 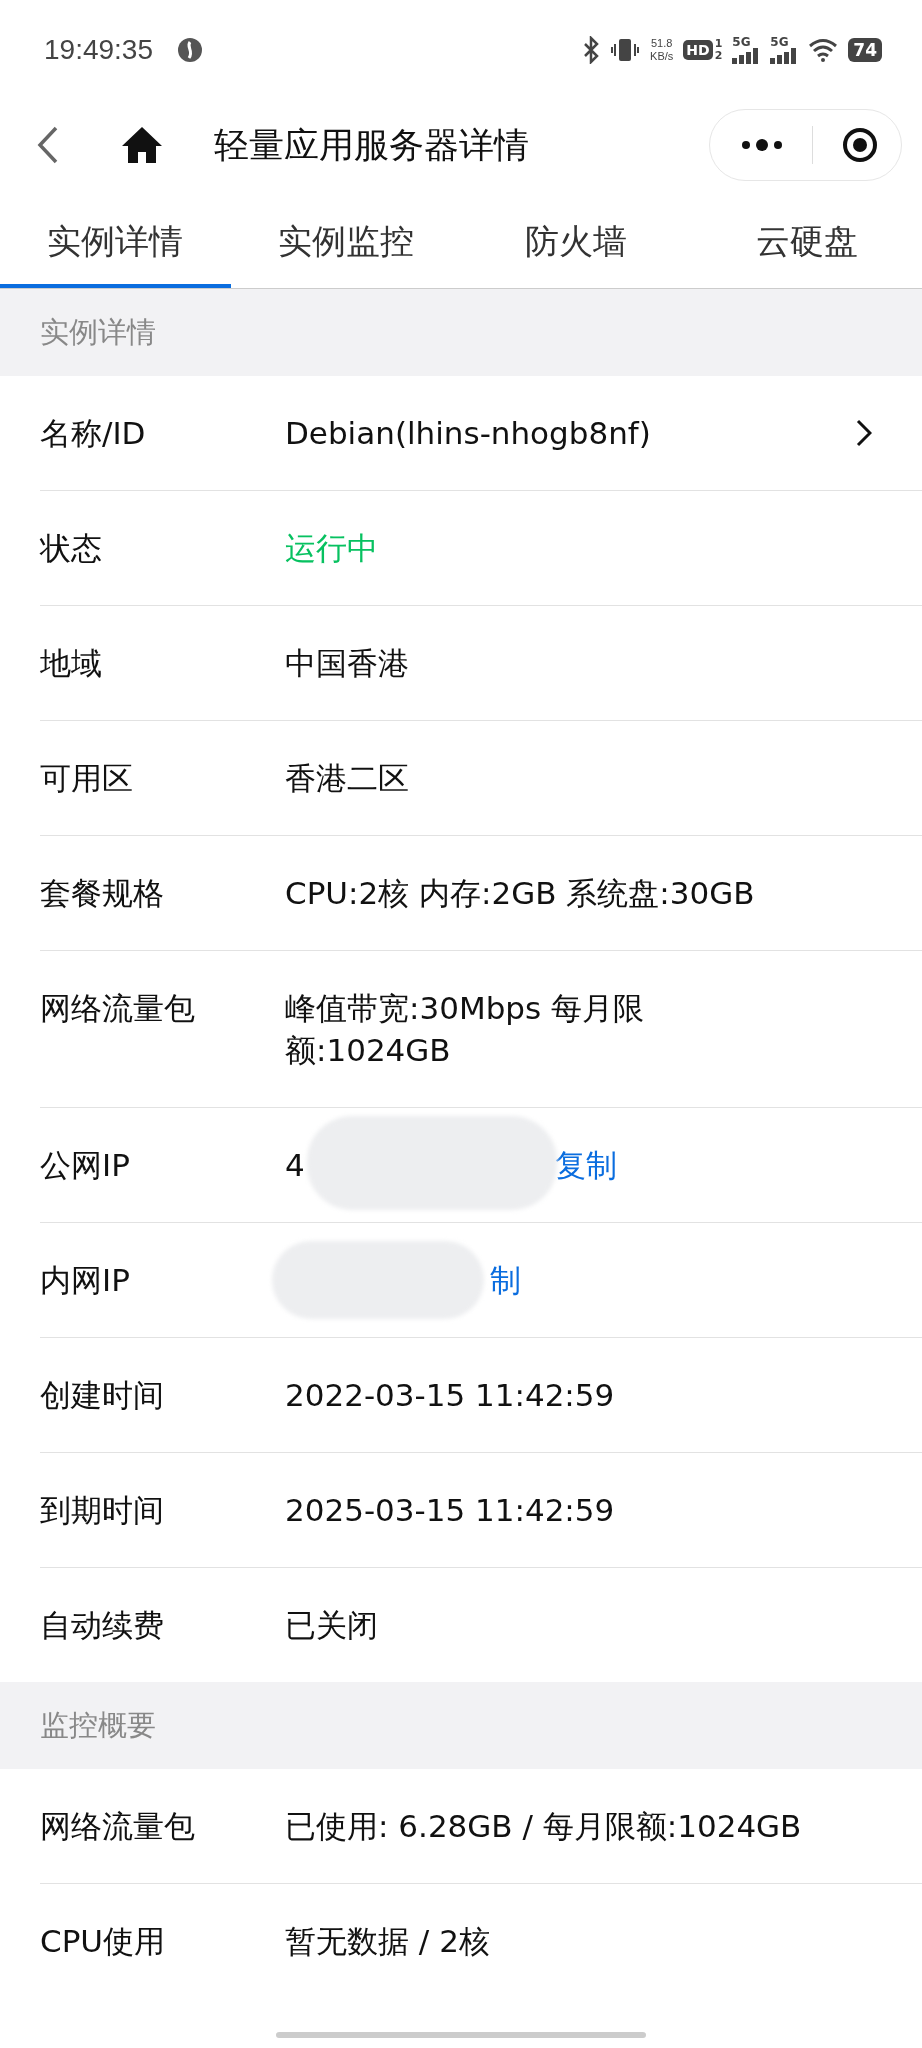 What do you see at coordinates (142, 145) in the screenshot?
I see `home-icon` at bounding box center [142, 145].